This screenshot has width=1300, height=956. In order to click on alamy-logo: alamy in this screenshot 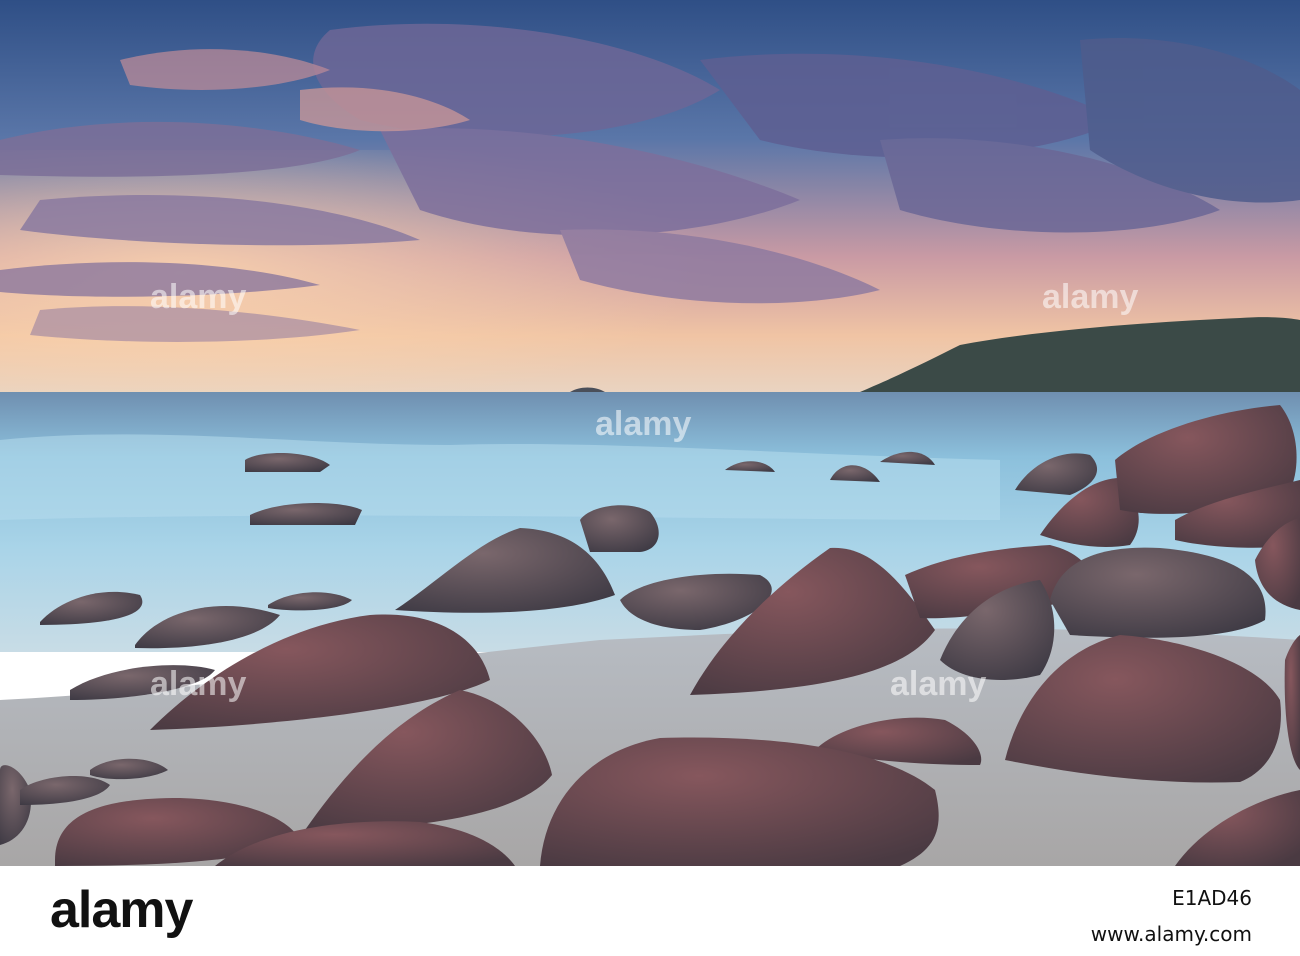, I will do `click(121, 910)`.